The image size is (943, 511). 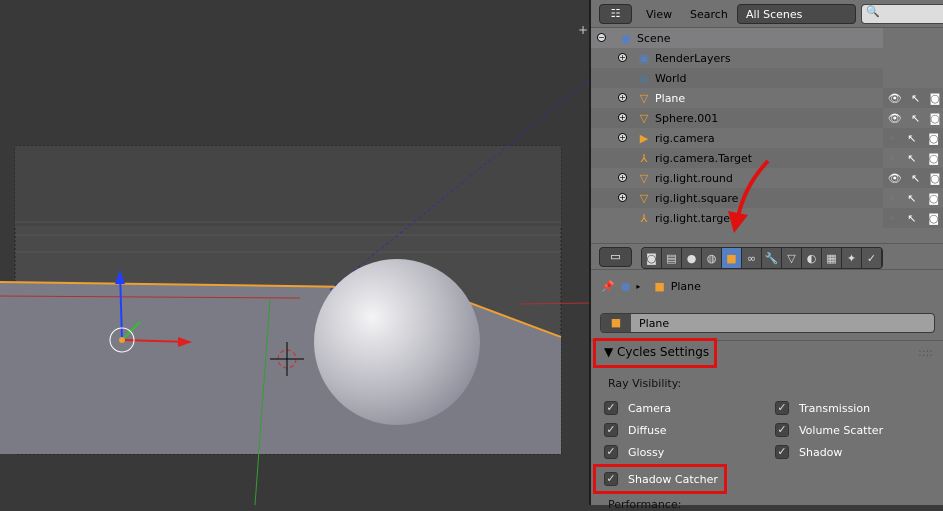 I want to click on texture-tab-icon: ▦, so click(x=832, y=258).